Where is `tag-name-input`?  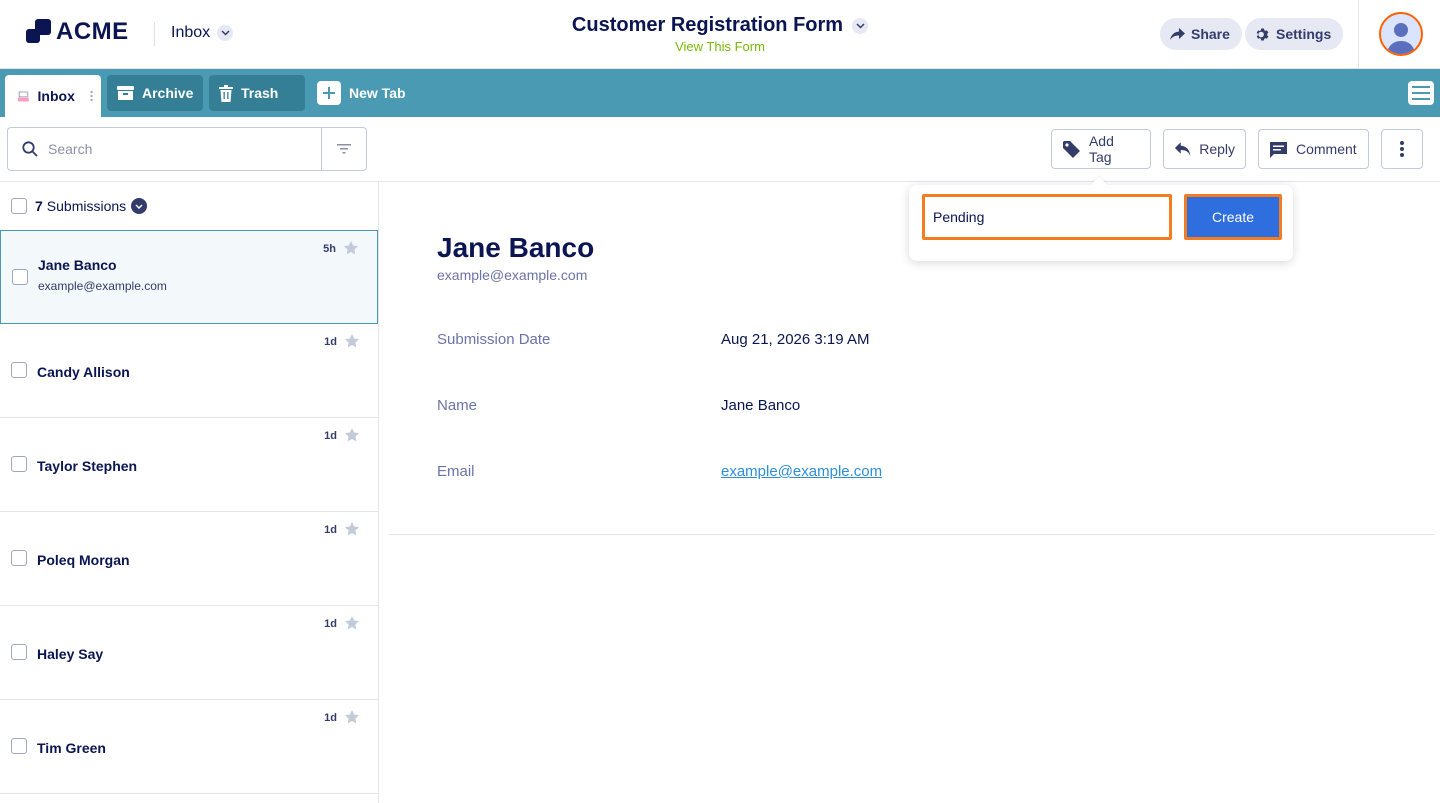
tag-name-input is located at coordinates (1047, 217).